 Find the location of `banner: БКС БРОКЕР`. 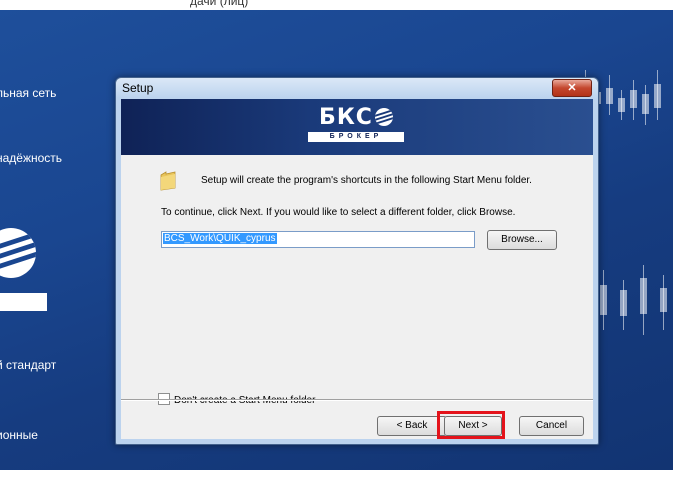

banner: БКС БРОКЕР is located at coordinates (357, 127).